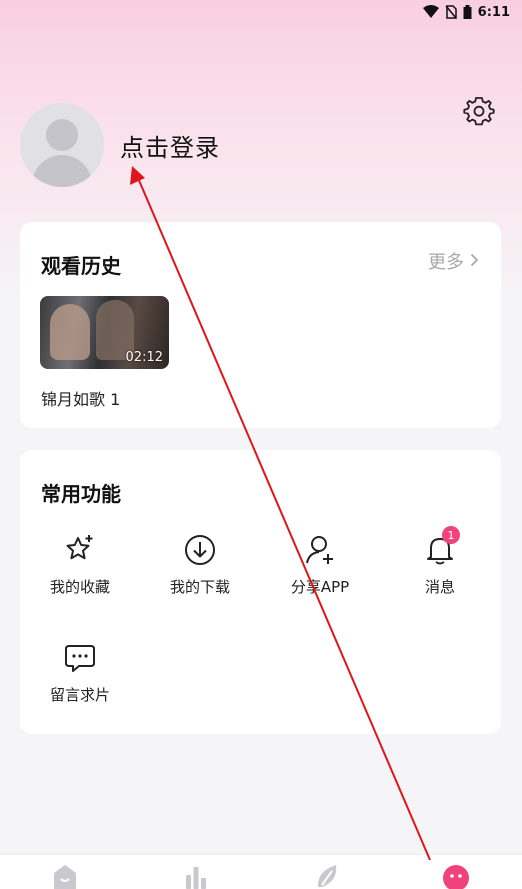 The width and height of the screenshot is (522, 889). I want to click on battery-icon, so click(467, 12).